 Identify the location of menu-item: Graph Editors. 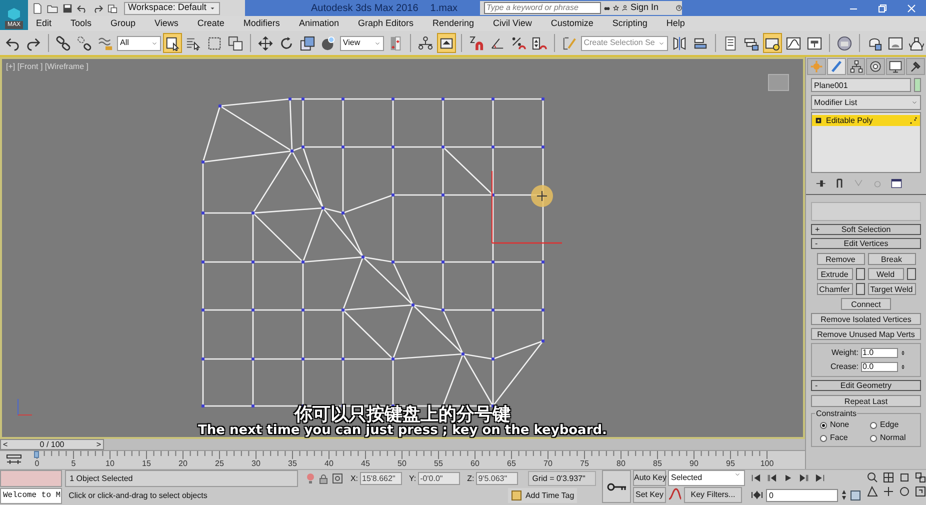
(386, 23).